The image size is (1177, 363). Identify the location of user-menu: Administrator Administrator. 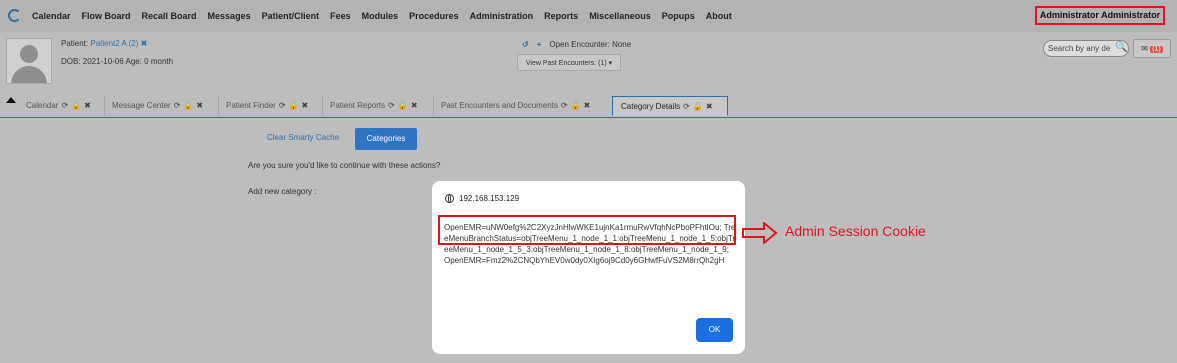
(1100, 15).